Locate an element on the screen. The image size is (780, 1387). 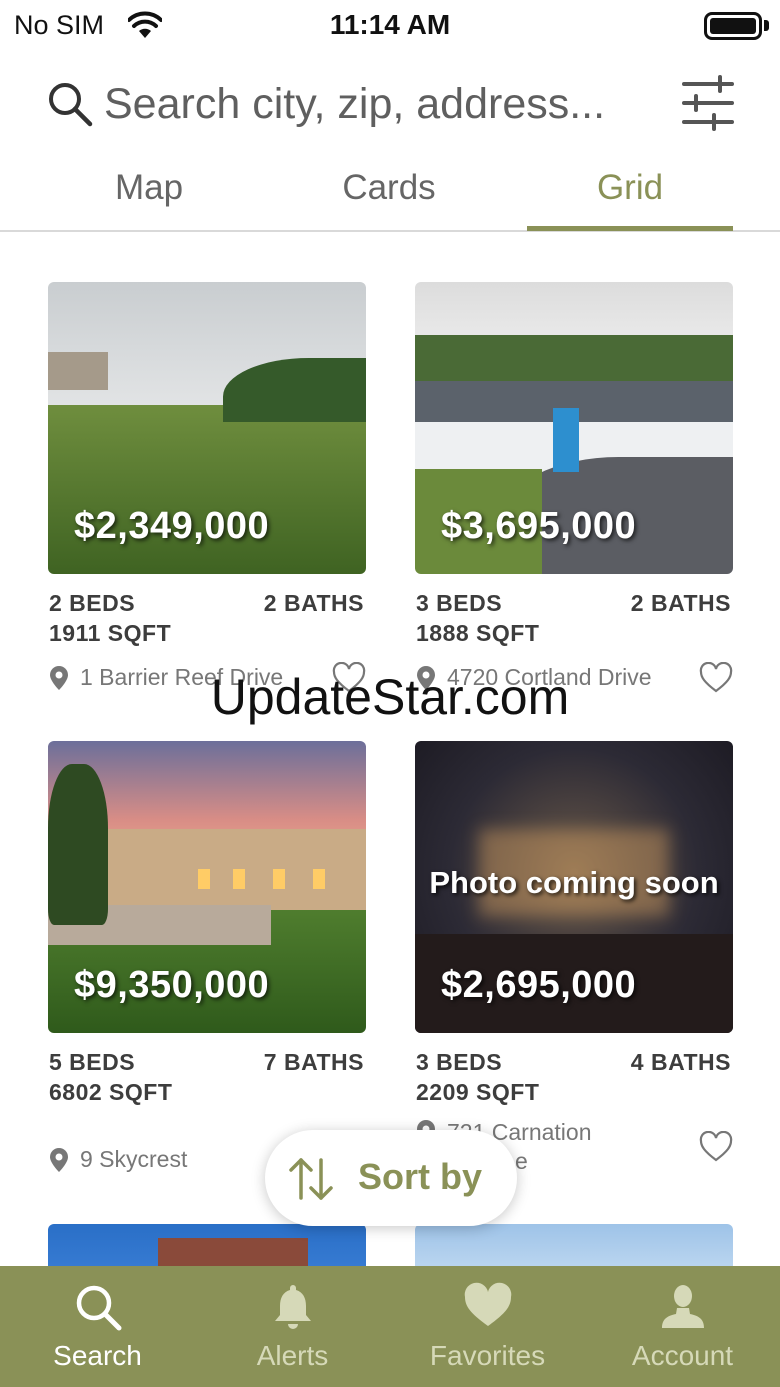
heart-icon is located at coordinates (488, 1304).